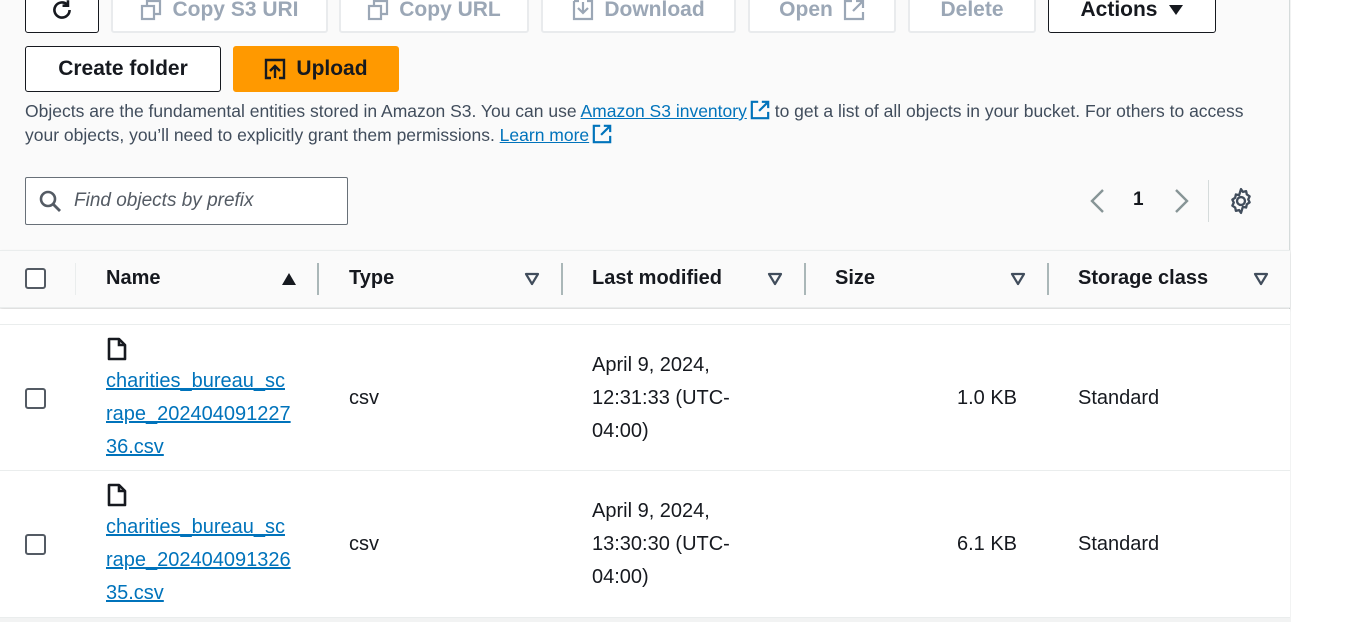 The height and width of the screenshot is (622, 1358). What do you see at coordinates (806, 10) in the screenshot?
I see `open-label: Open` at bounding box center [806, 10].